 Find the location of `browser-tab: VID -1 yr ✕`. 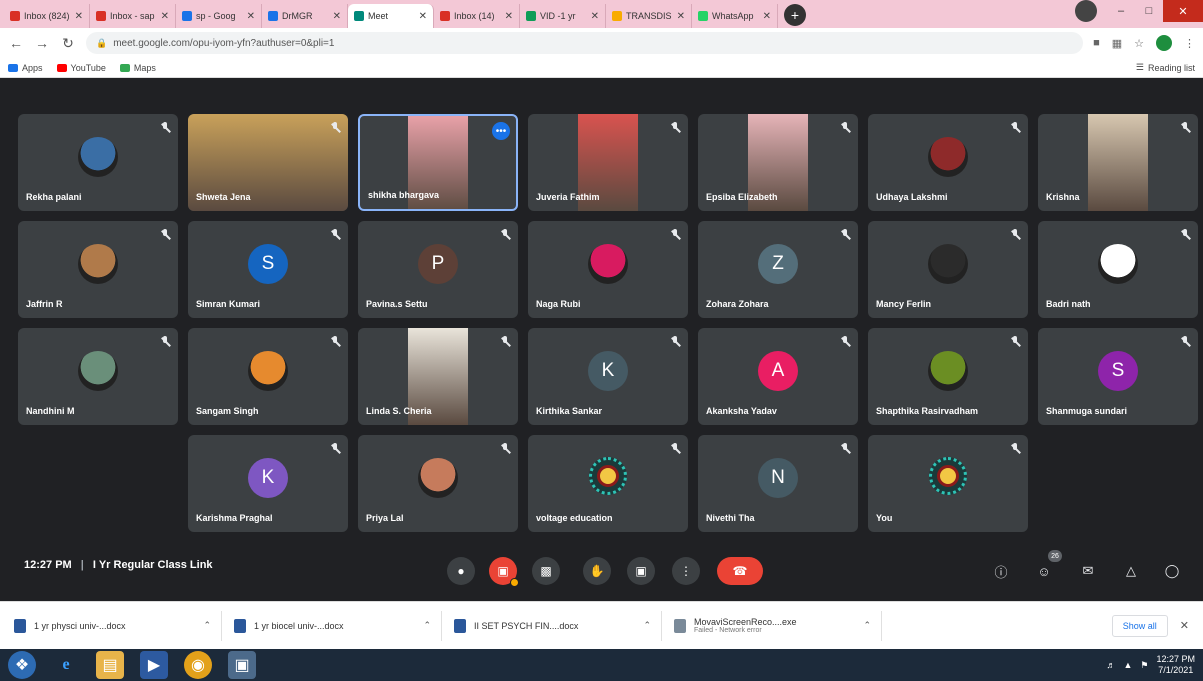

browser-tab: VID -1 yr ✕ is located at coordinates (563, 16).